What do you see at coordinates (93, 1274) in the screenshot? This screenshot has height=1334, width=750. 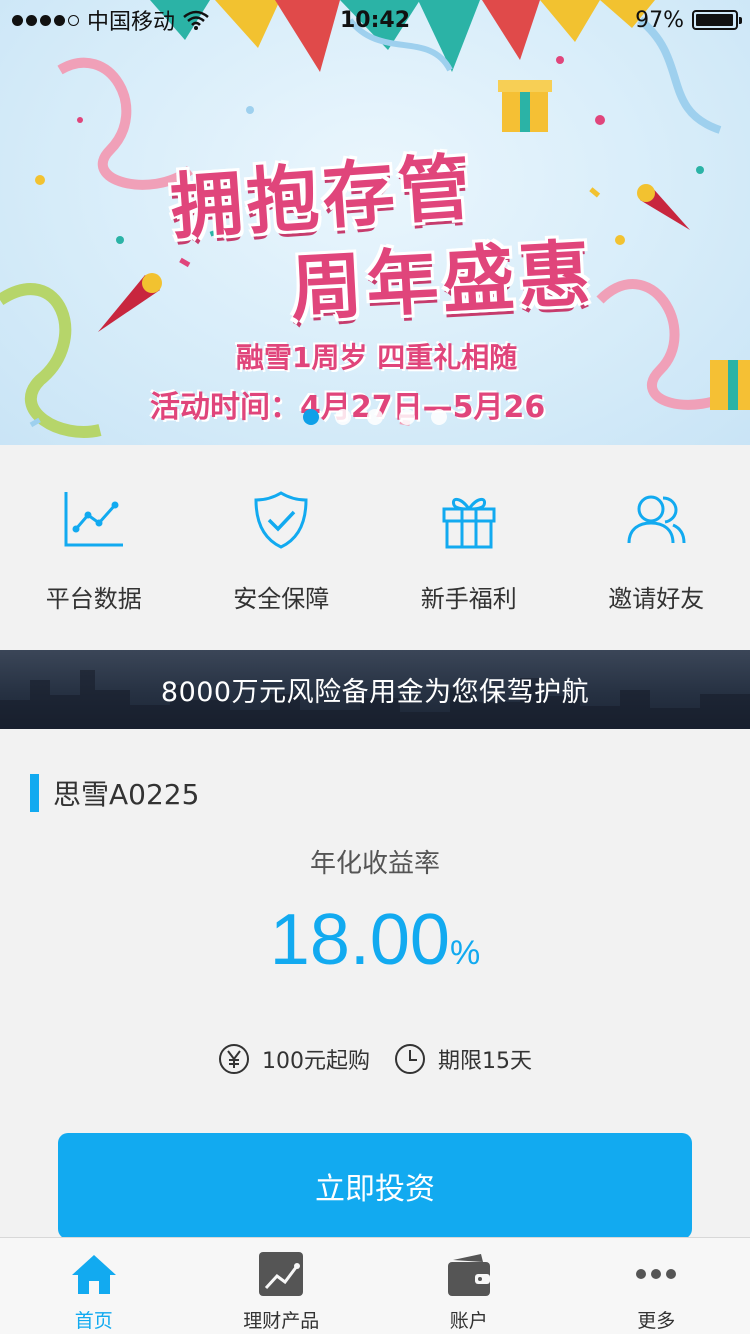 I see `home-icon` at bounding box center [93, 1274].